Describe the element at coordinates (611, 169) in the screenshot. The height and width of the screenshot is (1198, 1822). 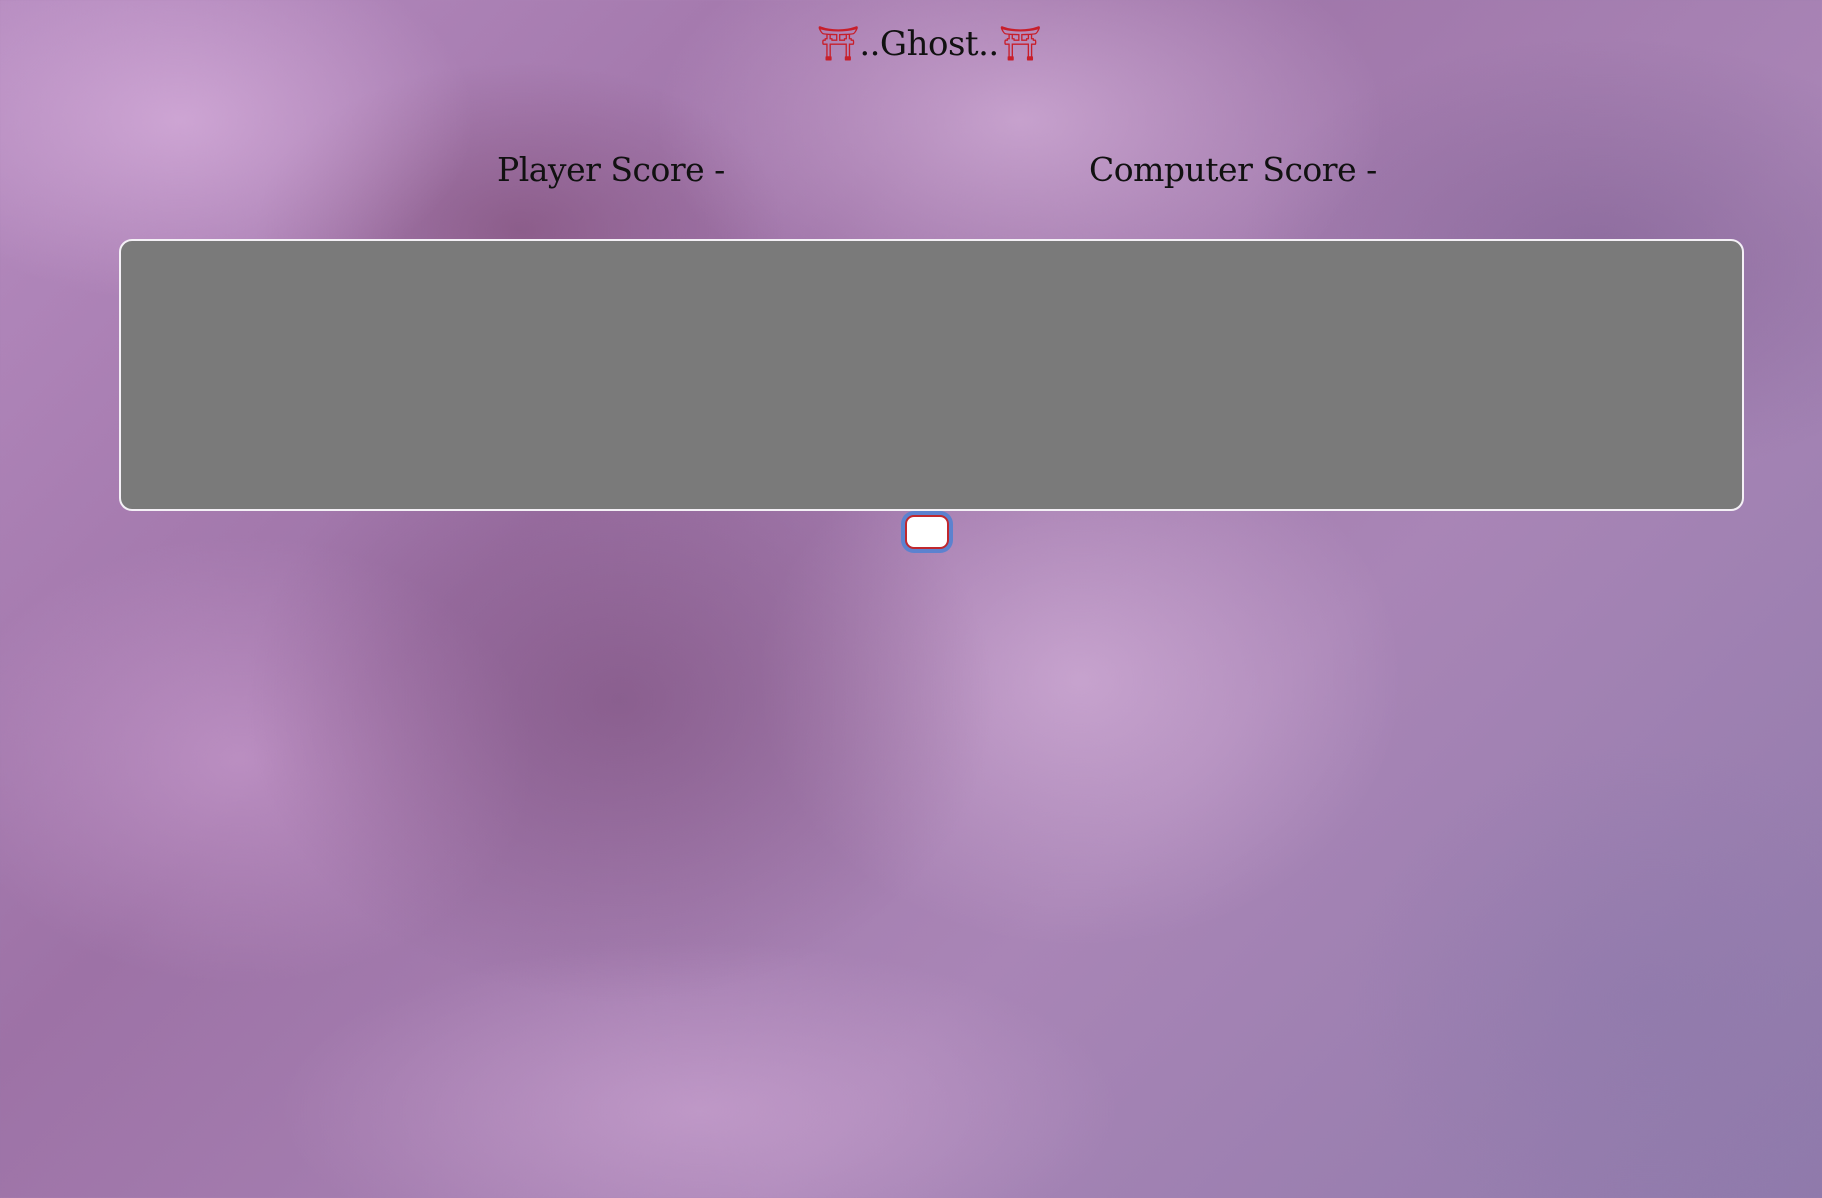
I see `player-score-label: Player Score -` at that location.